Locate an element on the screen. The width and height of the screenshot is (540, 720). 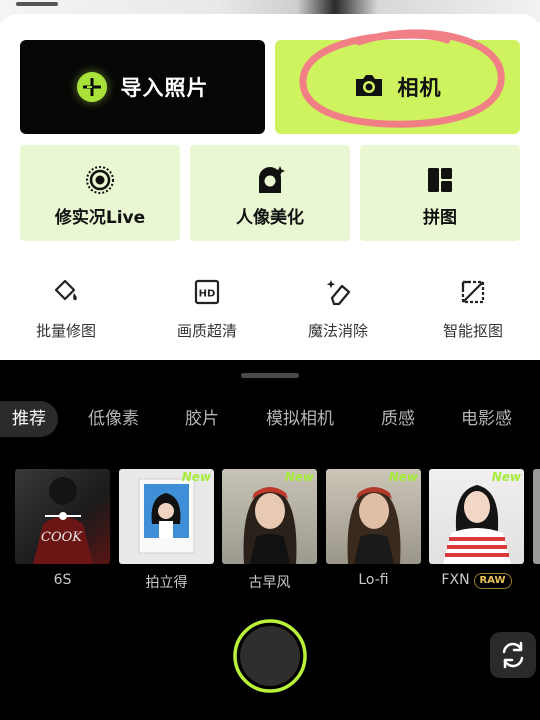
eraser-sparkle-icon is located at coordinates (338, 292).